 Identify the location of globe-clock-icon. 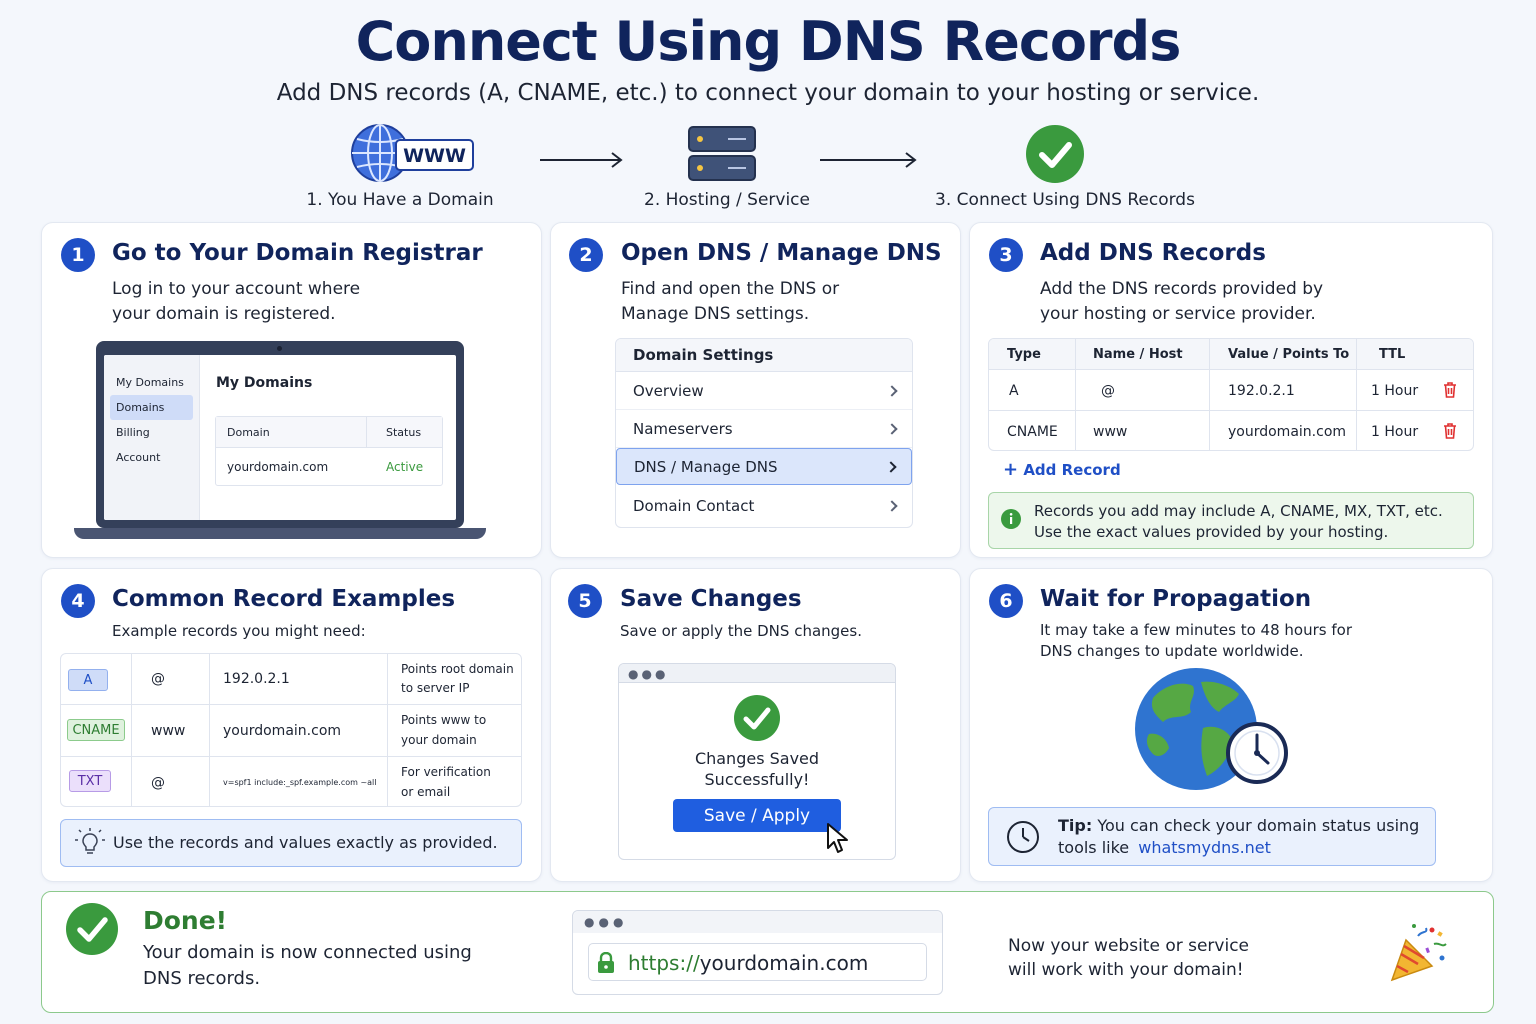
(1212, 732).